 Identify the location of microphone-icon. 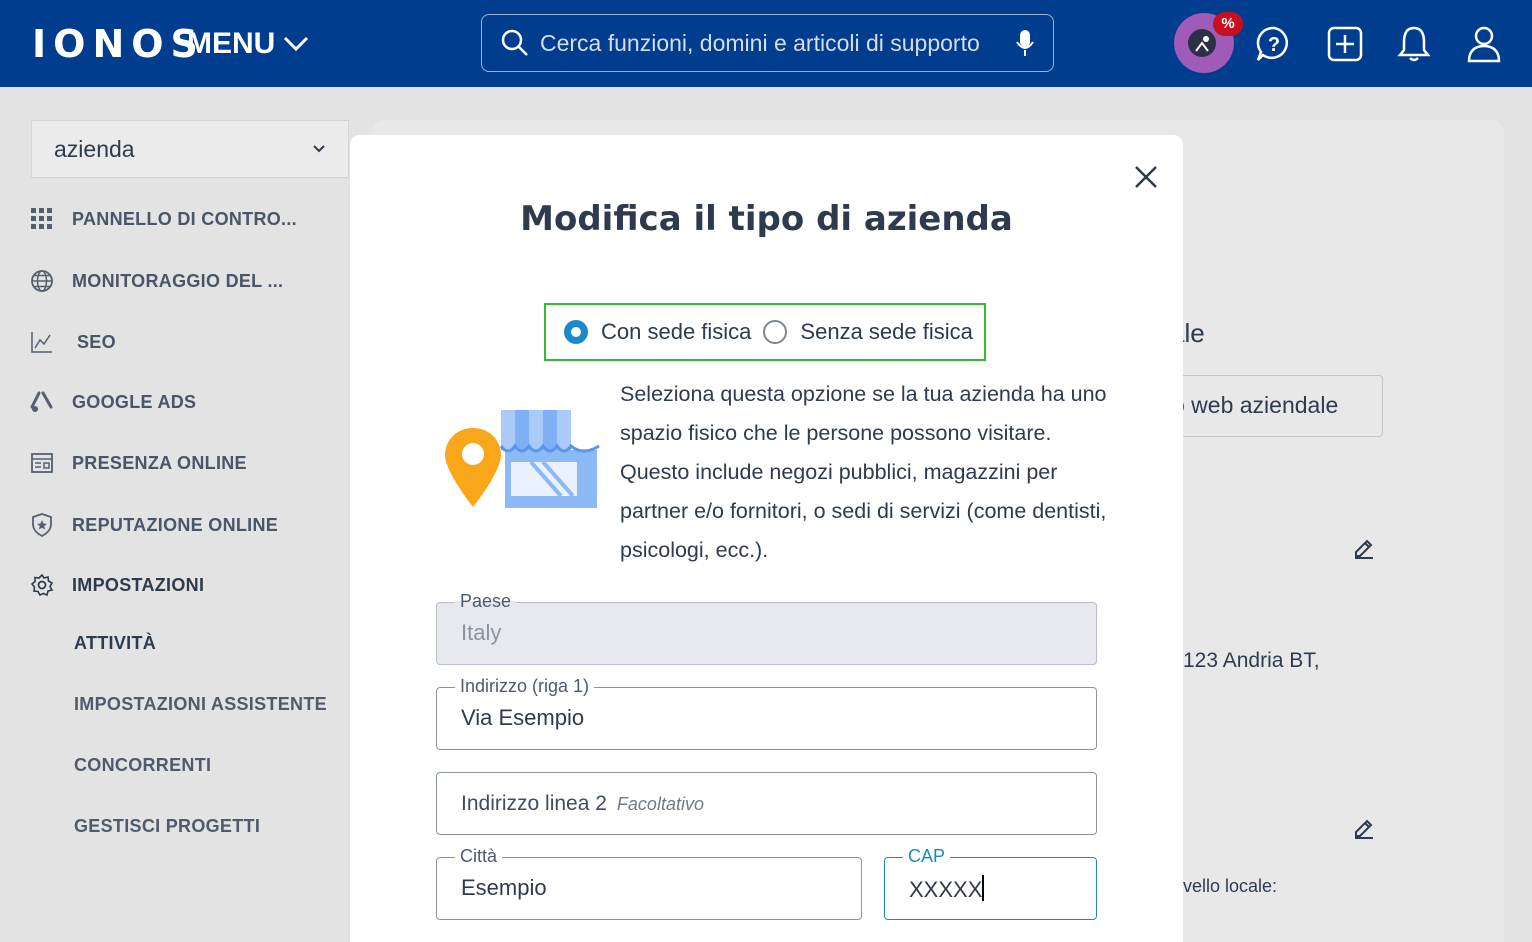
(1025, 43).